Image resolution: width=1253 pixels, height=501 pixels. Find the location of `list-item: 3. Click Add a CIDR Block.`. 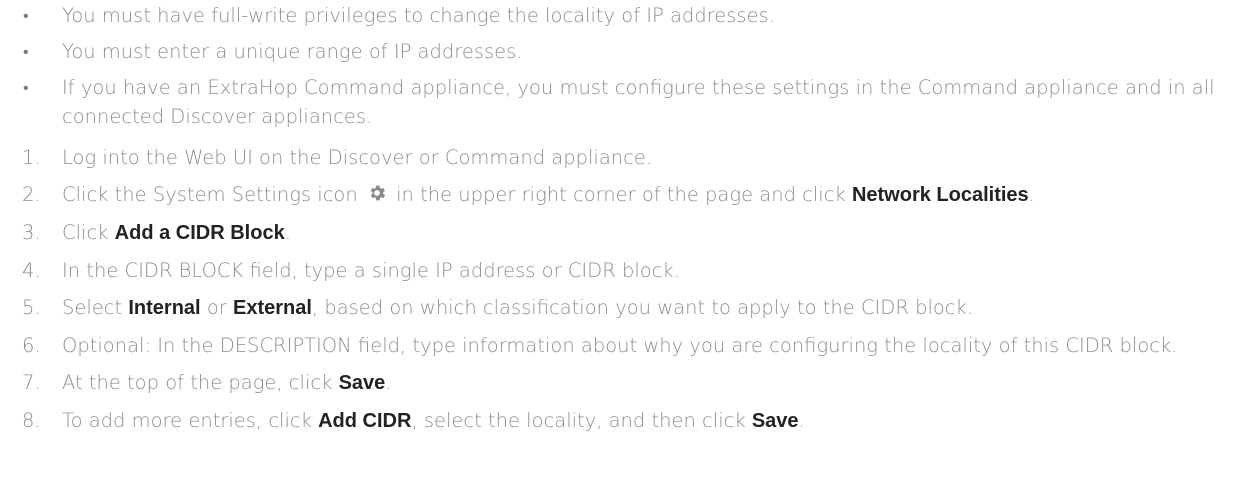

list-item: 3. Click Add a CIDR Block. is located at coordinates (632, 233).